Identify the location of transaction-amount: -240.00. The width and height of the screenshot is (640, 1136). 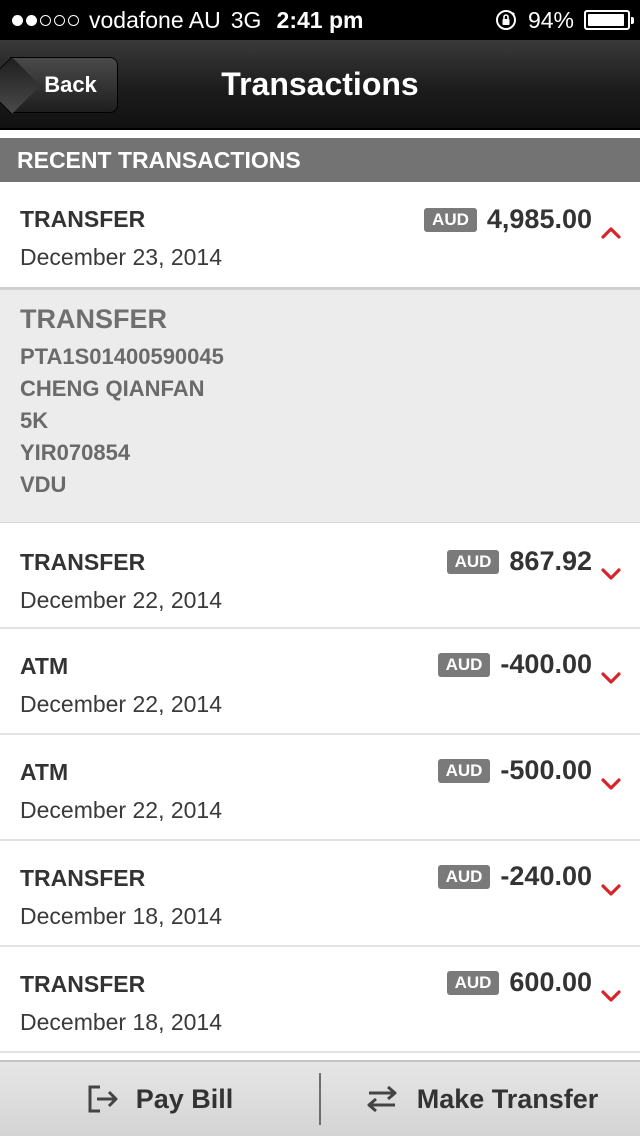
(546, 876).